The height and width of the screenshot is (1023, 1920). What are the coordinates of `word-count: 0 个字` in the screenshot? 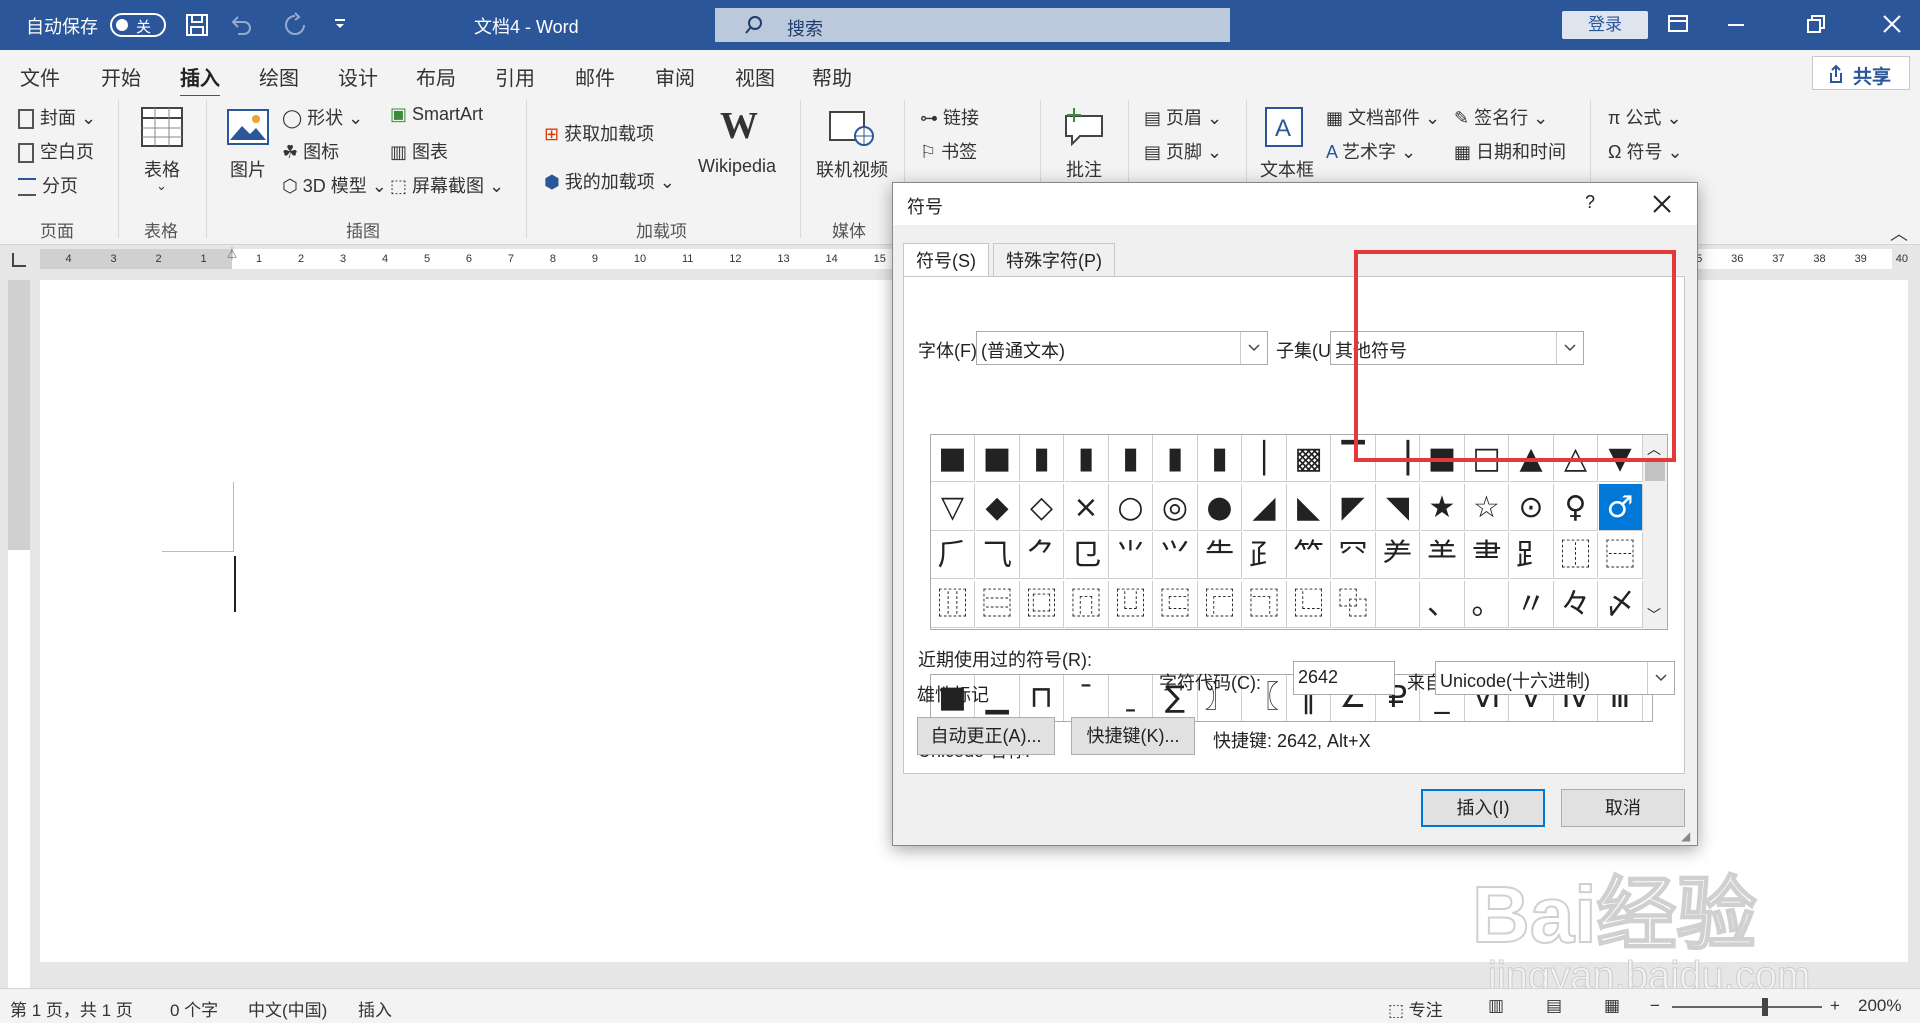 It's located at (194, 1008).